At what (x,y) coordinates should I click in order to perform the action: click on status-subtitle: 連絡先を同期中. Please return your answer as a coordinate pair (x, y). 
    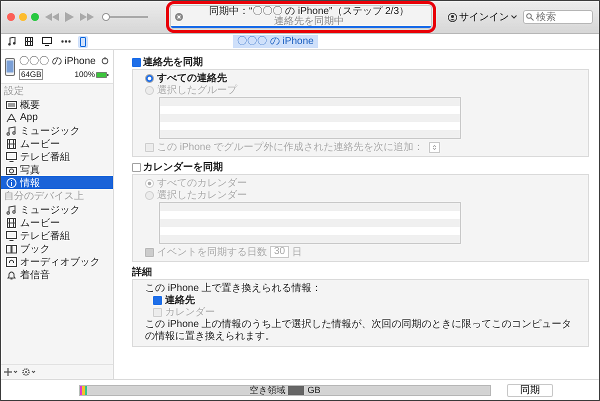
    Looking at the image, I should click on (309, 22).